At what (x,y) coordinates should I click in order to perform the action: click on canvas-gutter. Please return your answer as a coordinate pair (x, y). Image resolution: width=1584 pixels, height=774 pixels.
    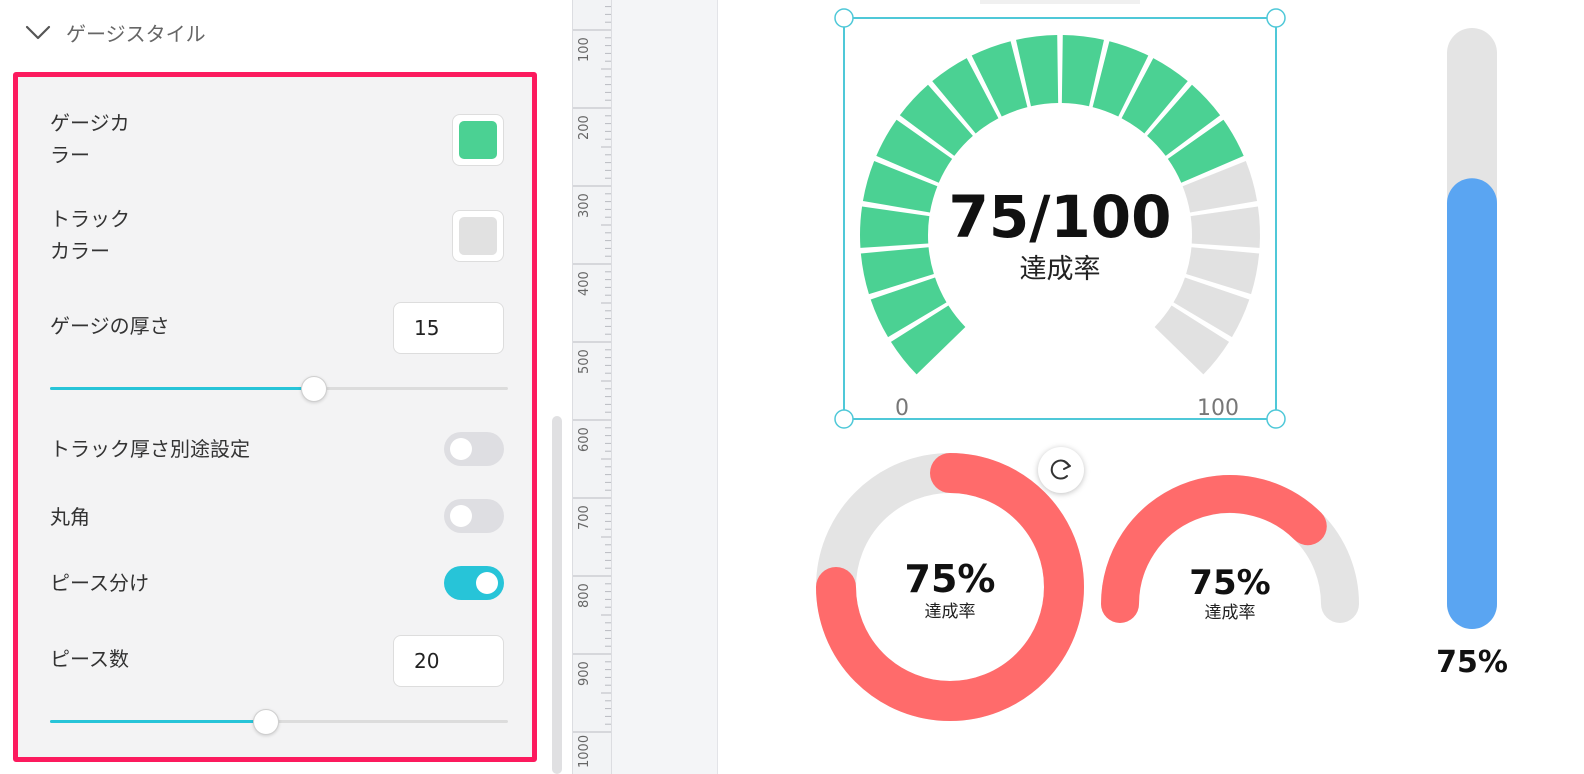
    Looking at the image, I should click on (665, 387).